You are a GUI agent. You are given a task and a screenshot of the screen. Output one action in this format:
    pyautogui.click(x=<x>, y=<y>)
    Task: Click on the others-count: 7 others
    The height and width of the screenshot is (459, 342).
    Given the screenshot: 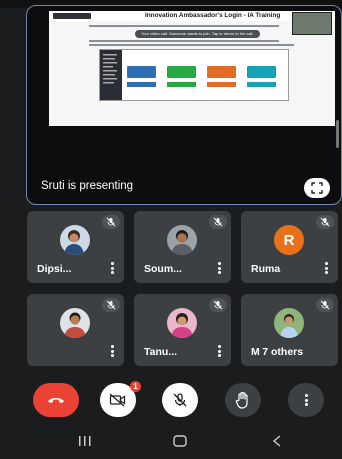 What is the action you would take?
    pyautogui.click(x=283, y=352)
    